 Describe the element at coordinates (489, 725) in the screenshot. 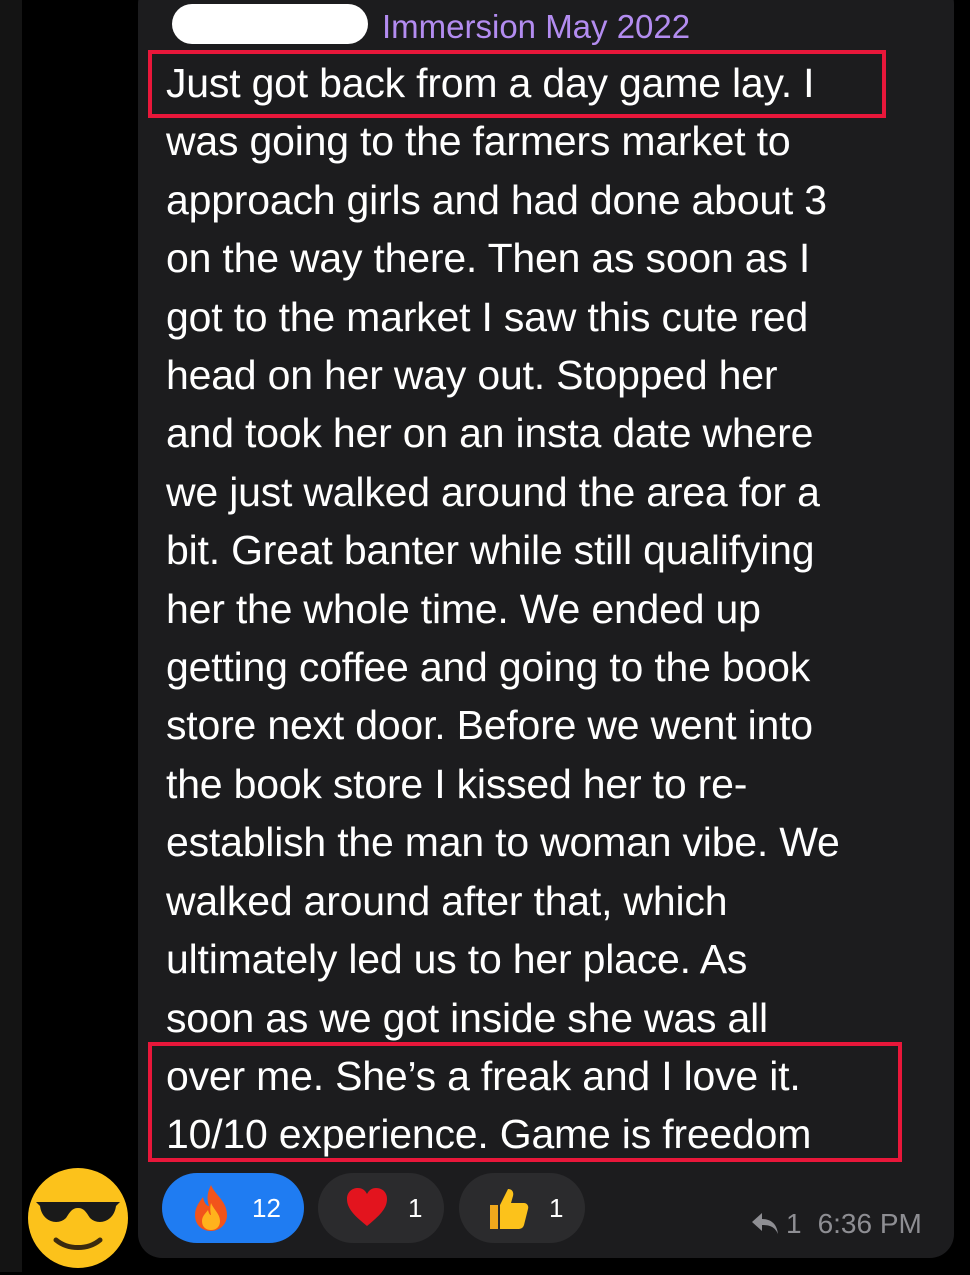

I see `message-line: store next door. Before we went into` at that location.